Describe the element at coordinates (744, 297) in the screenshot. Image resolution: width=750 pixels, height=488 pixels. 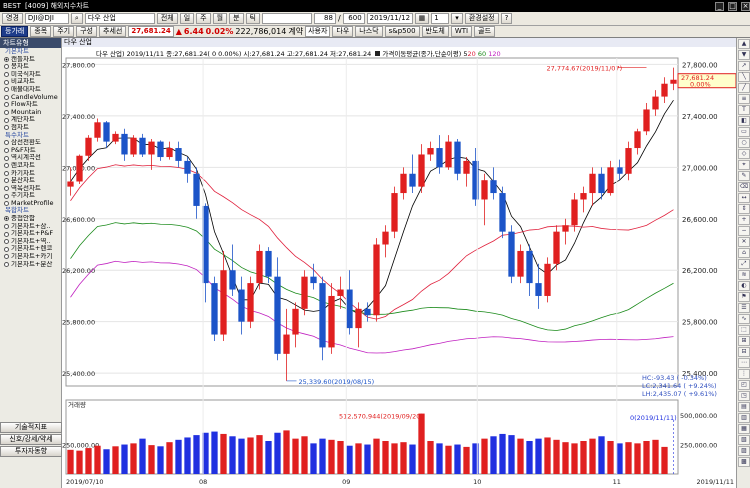
I see `drawing-tool-icon: ⚑` at that location.